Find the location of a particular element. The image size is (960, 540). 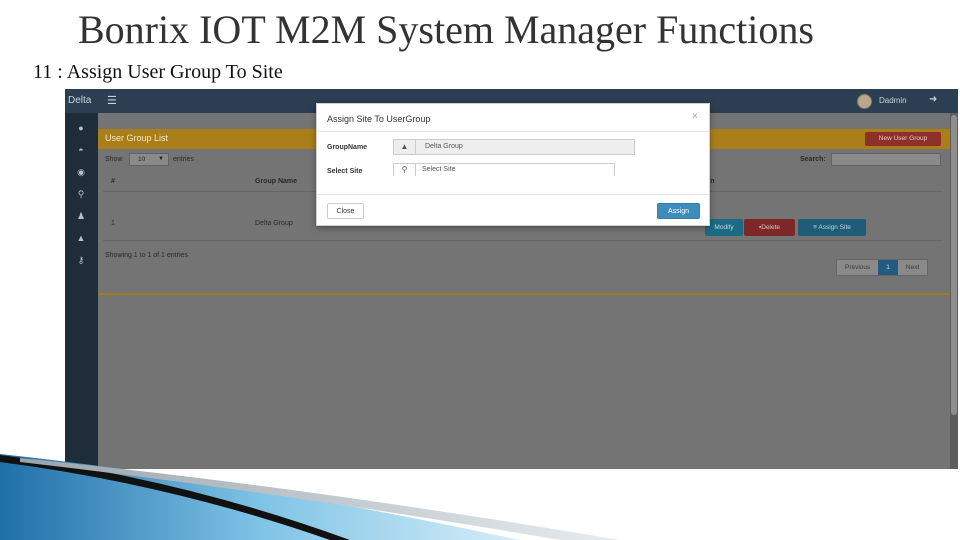

menu-toggle-icon: ☰ is located at coordinates (113, 101).